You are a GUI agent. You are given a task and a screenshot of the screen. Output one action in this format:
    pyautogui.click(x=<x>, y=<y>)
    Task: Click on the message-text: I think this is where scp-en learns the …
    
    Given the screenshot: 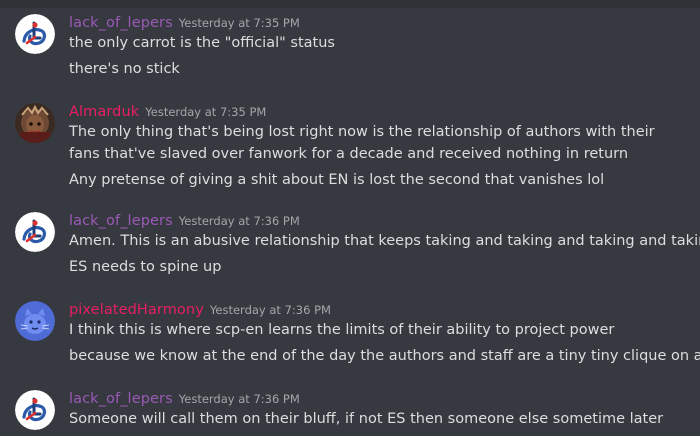 What is the action you would take?
    pyautogui.click(x=342, y=330)
    